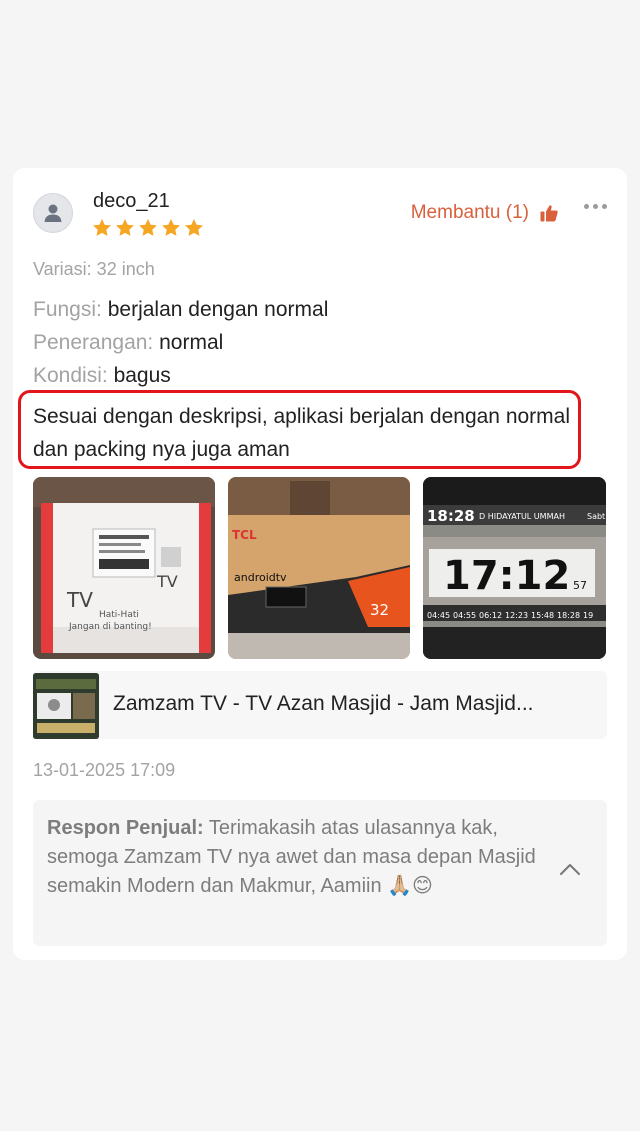  What do you see at coordinates (131, 201) in the screenshot?
I see `reviewer-username: deco_21` at bounding box center [131, 201].